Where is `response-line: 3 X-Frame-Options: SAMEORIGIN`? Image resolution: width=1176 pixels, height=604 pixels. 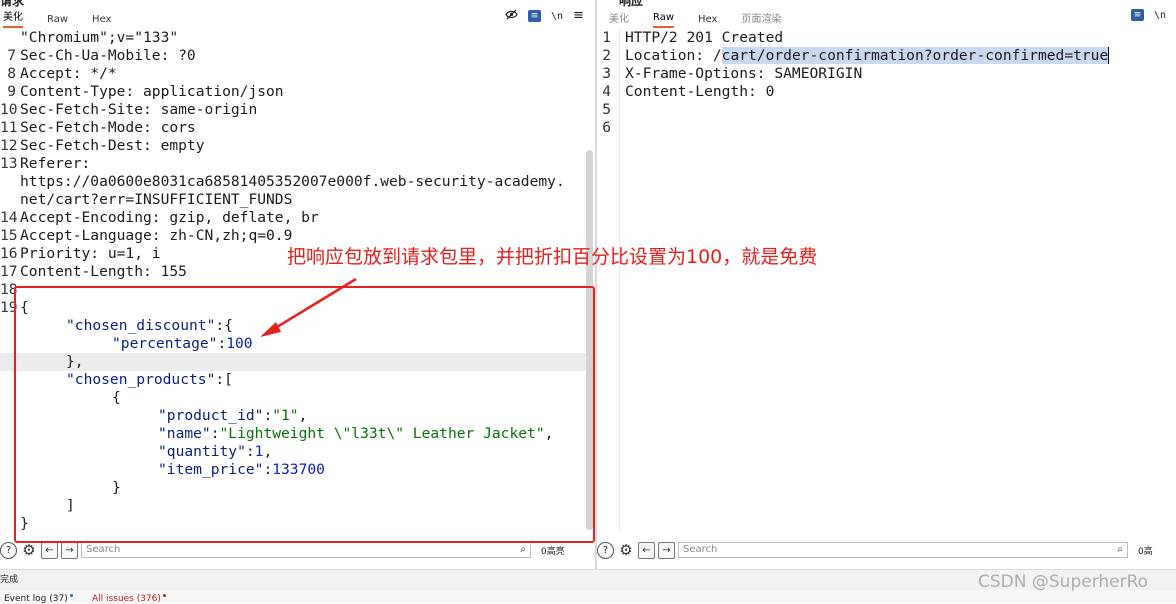
response-line: 3 X-Frame-Options: SAMEORIGIN is located at coordinates (732, 73).